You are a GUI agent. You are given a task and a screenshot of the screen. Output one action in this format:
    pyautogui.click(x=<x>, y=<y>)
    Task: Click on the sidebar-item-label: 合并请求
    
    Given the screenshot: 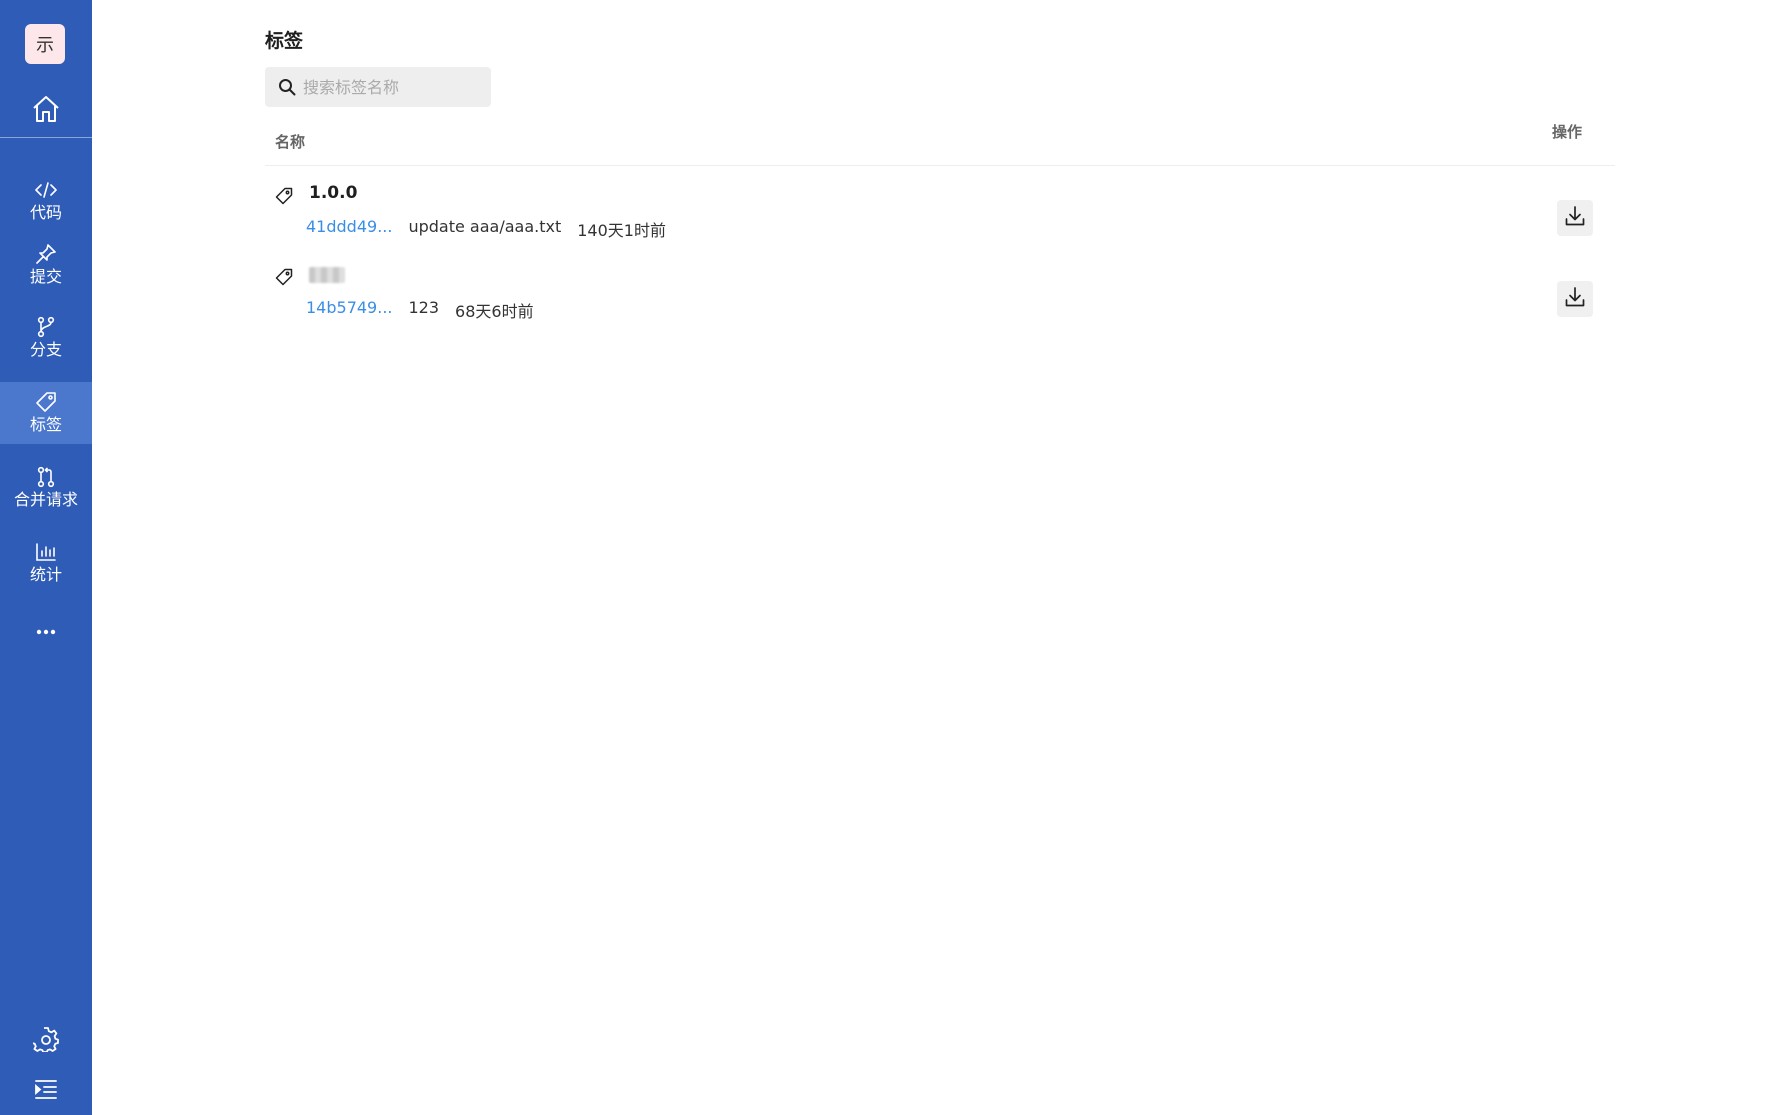 What is the action you would take?
    pyautogui.click(x=45, y=499)
    